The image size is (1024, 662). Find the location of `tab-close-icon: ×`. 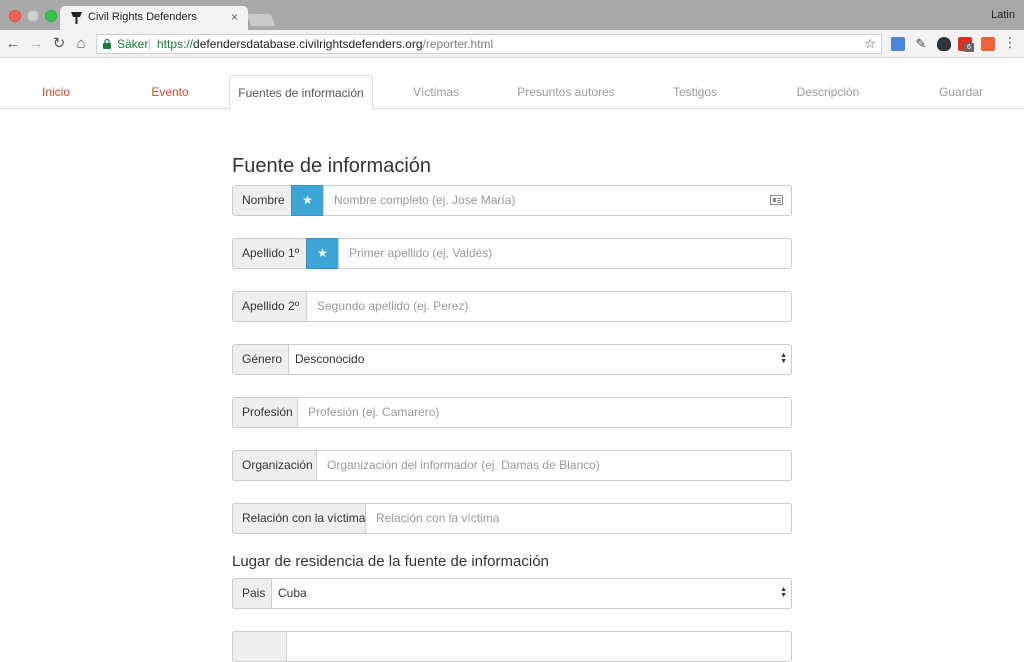

tab-close-icon: × is located at coordinates (234, 17).